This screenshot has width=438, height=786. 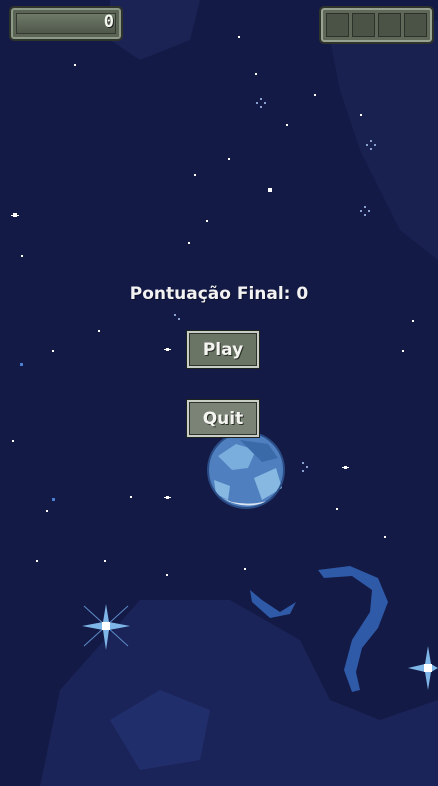 I want to click on score-bar, so click(x=66, y=23).